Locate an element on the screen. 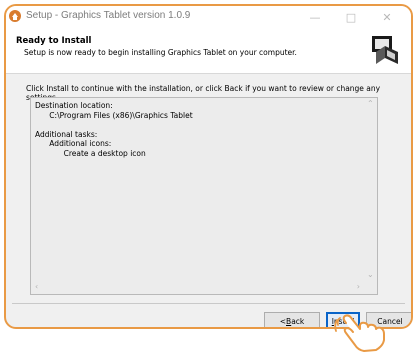  back-button-rest: ack is located at coordinates (298, 321).